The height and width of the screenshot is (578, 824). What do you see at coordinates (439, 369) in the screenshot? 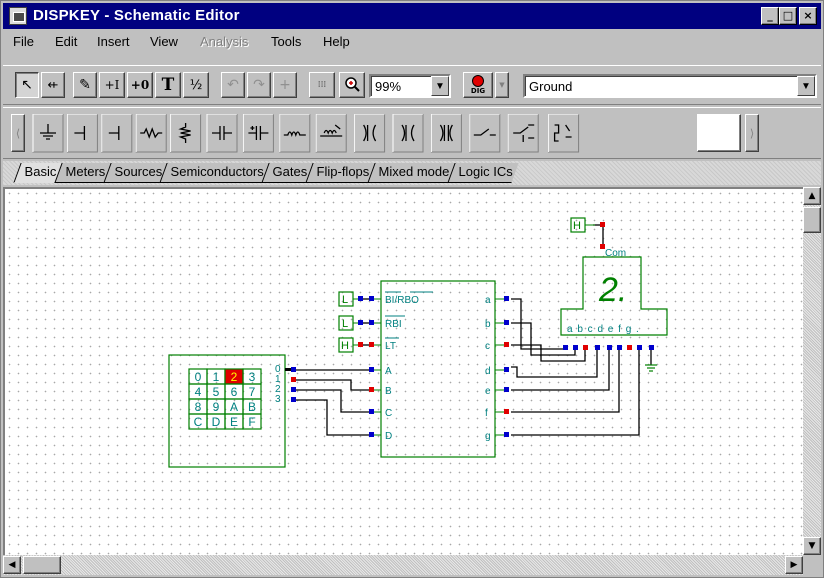
I see `bcd-decoder: BI/RBO RBI LT ABC D a bc def g` at bounding box center [439, 369].